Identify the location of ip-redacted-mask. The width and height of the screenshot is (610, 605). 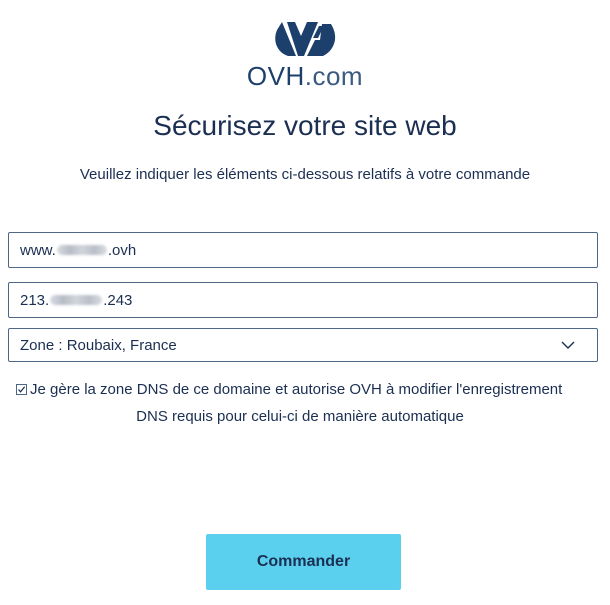
(76, 300).